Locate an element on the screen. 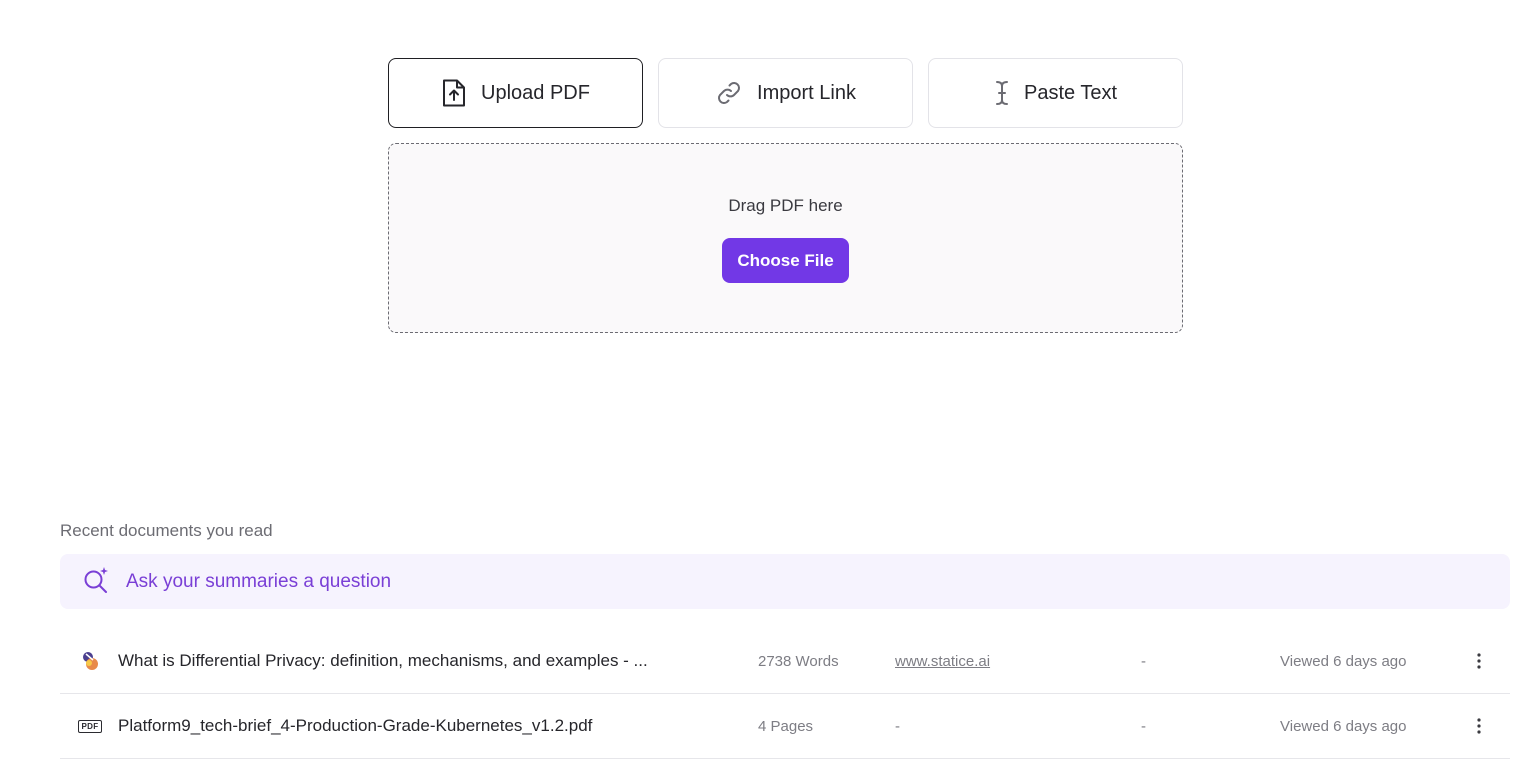 The image size is (1514, 767). site-favicon-icon is located at coordinates (90, 661).